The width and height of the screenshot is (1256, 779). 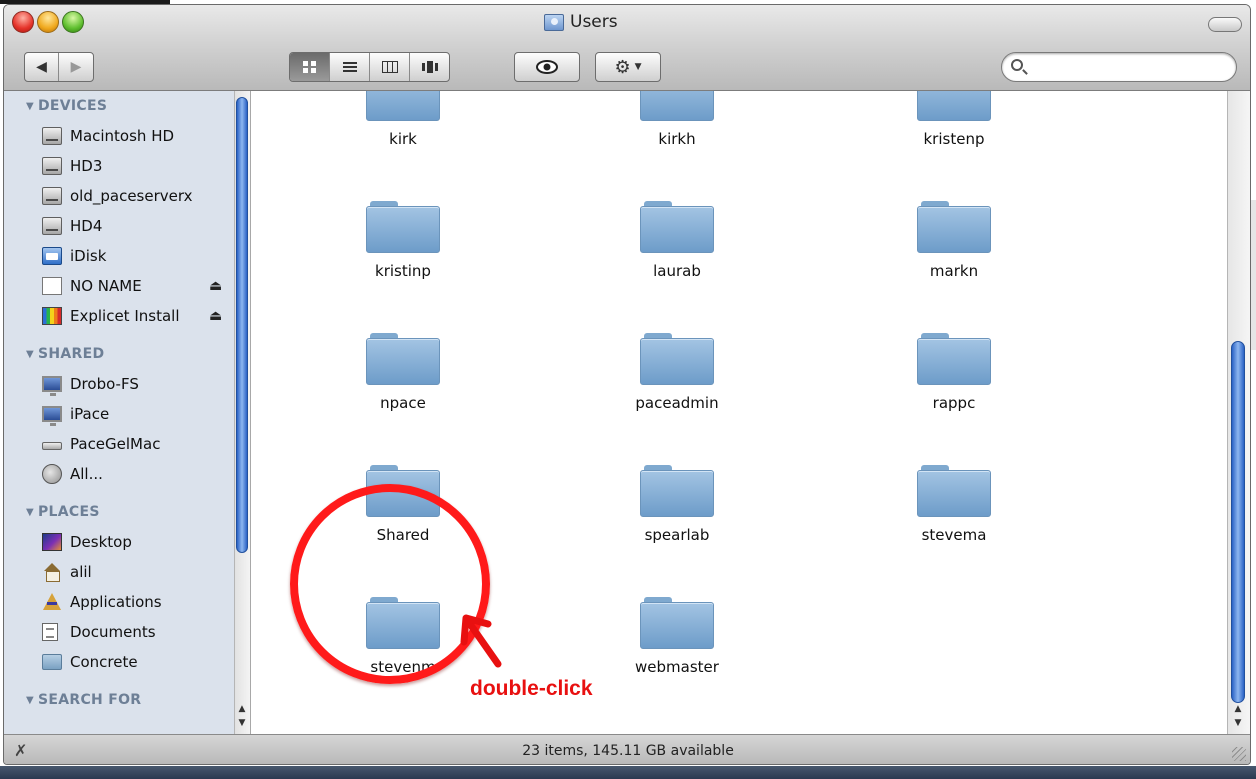 I want to click on applications-icon, so click(x=52, y=602).